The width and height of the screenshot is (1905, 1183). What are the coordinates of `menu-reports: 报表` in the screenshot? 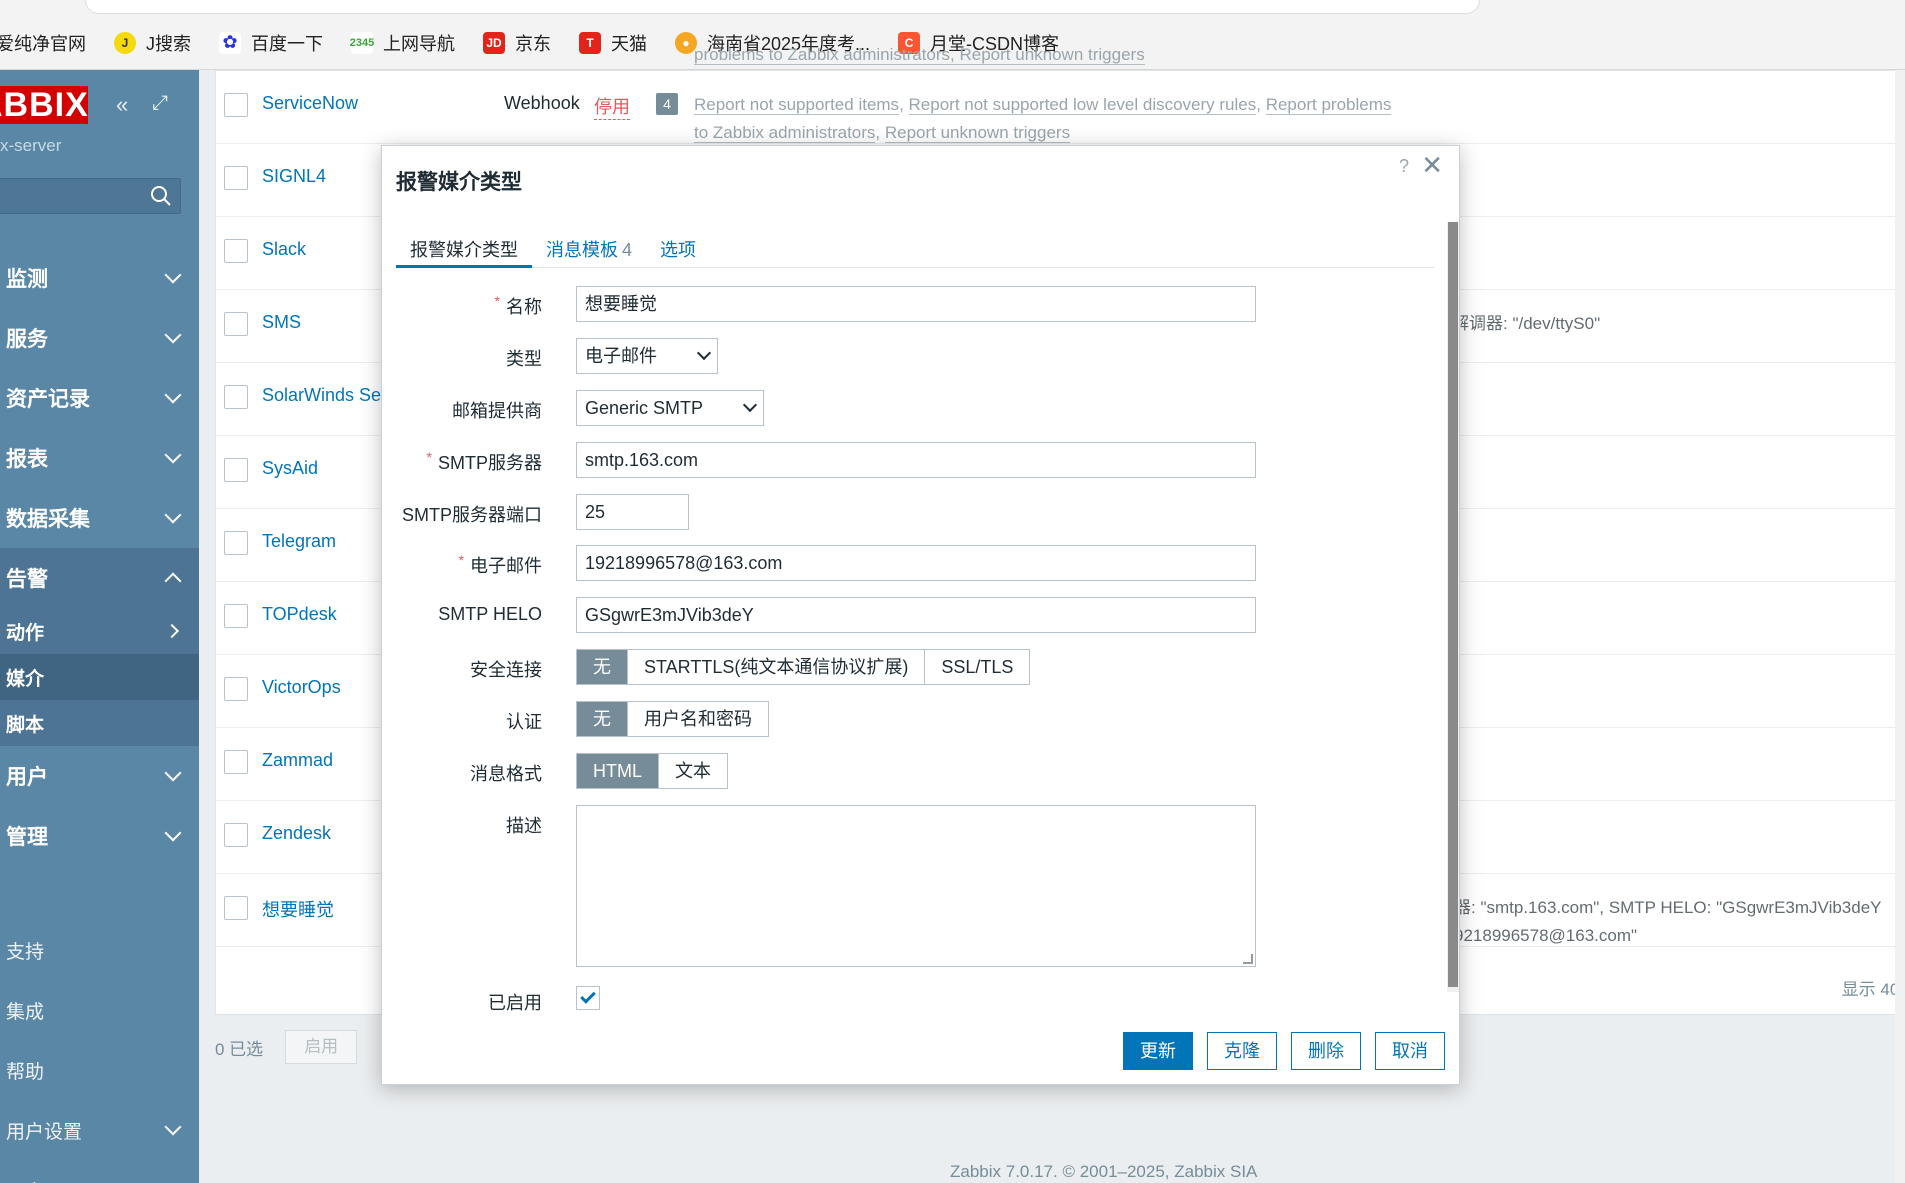 It's located at (99, 458).